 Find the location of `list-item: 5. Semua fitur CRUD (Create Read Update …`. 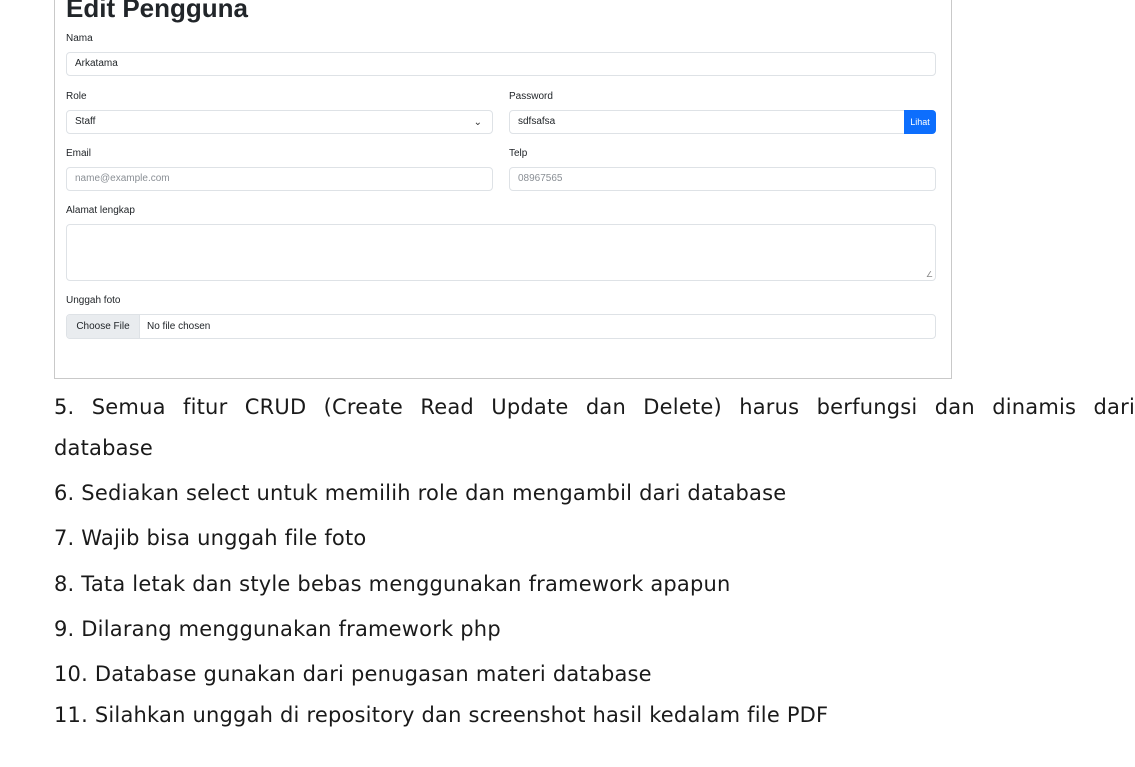

list-item: 5. Semua fitur CRUD (Create Read Update … is located at coordinates (594, 407).